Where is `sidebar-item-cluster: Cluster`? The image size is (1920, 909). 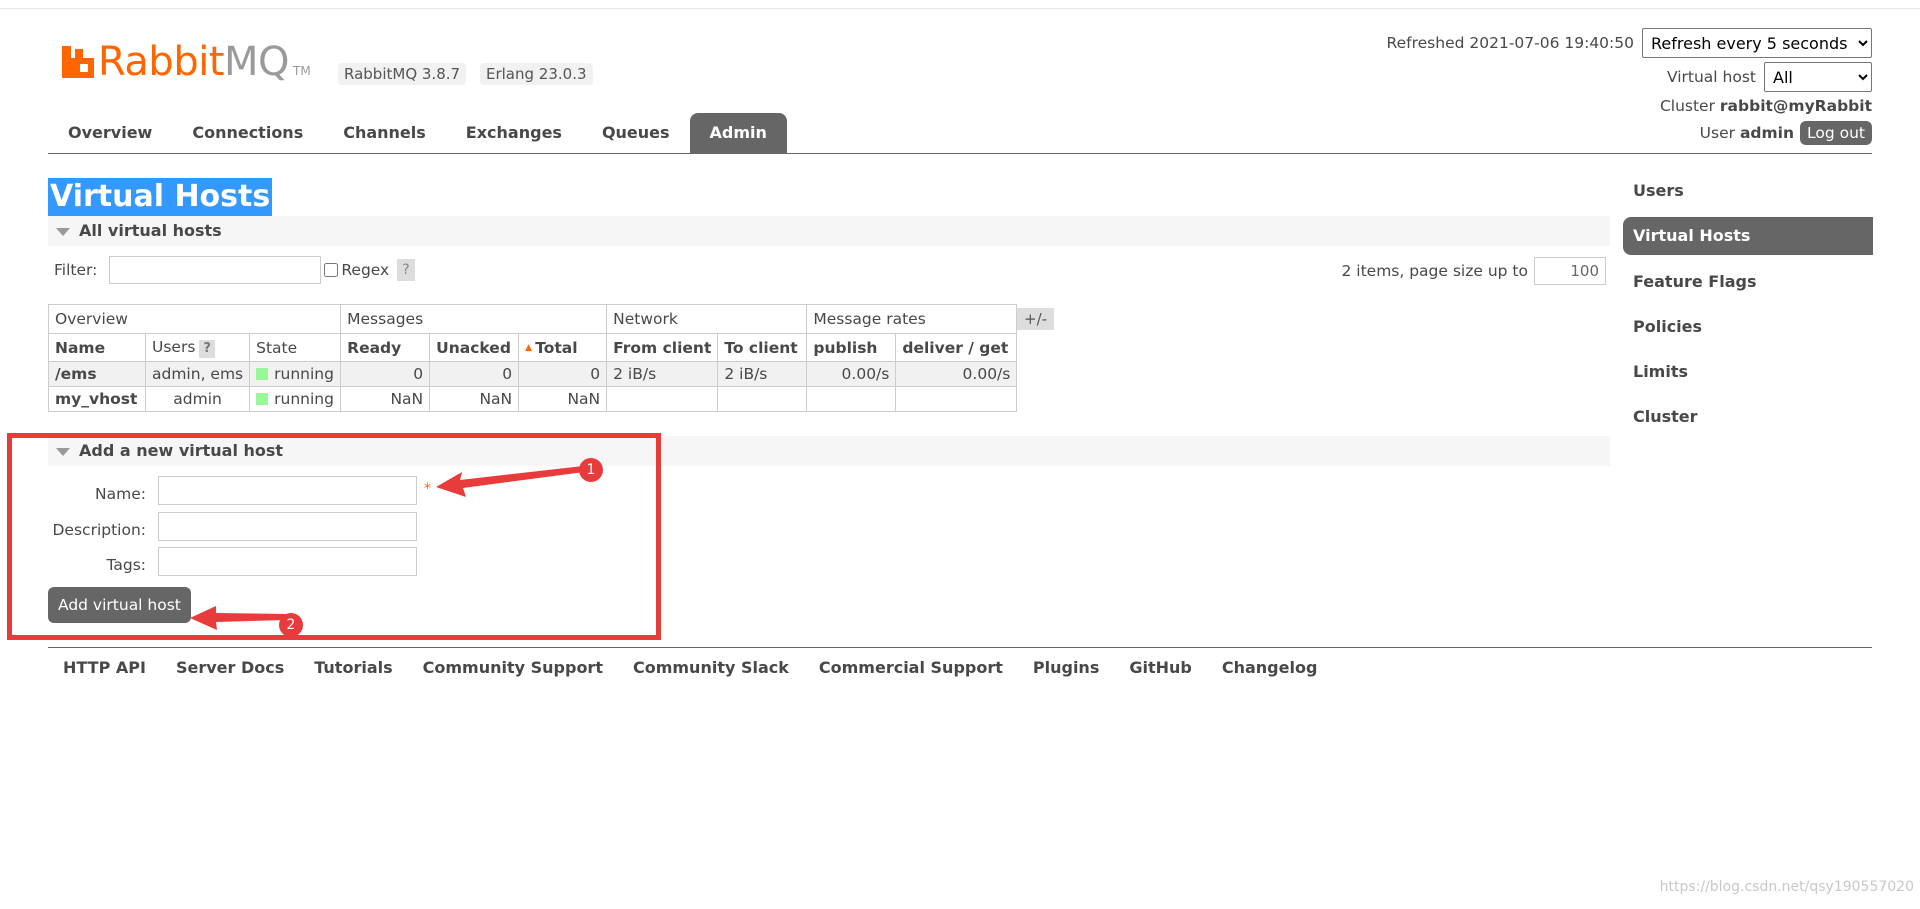 sidebar-item-cluster: Cluster is located at coordinates (1748, 417).